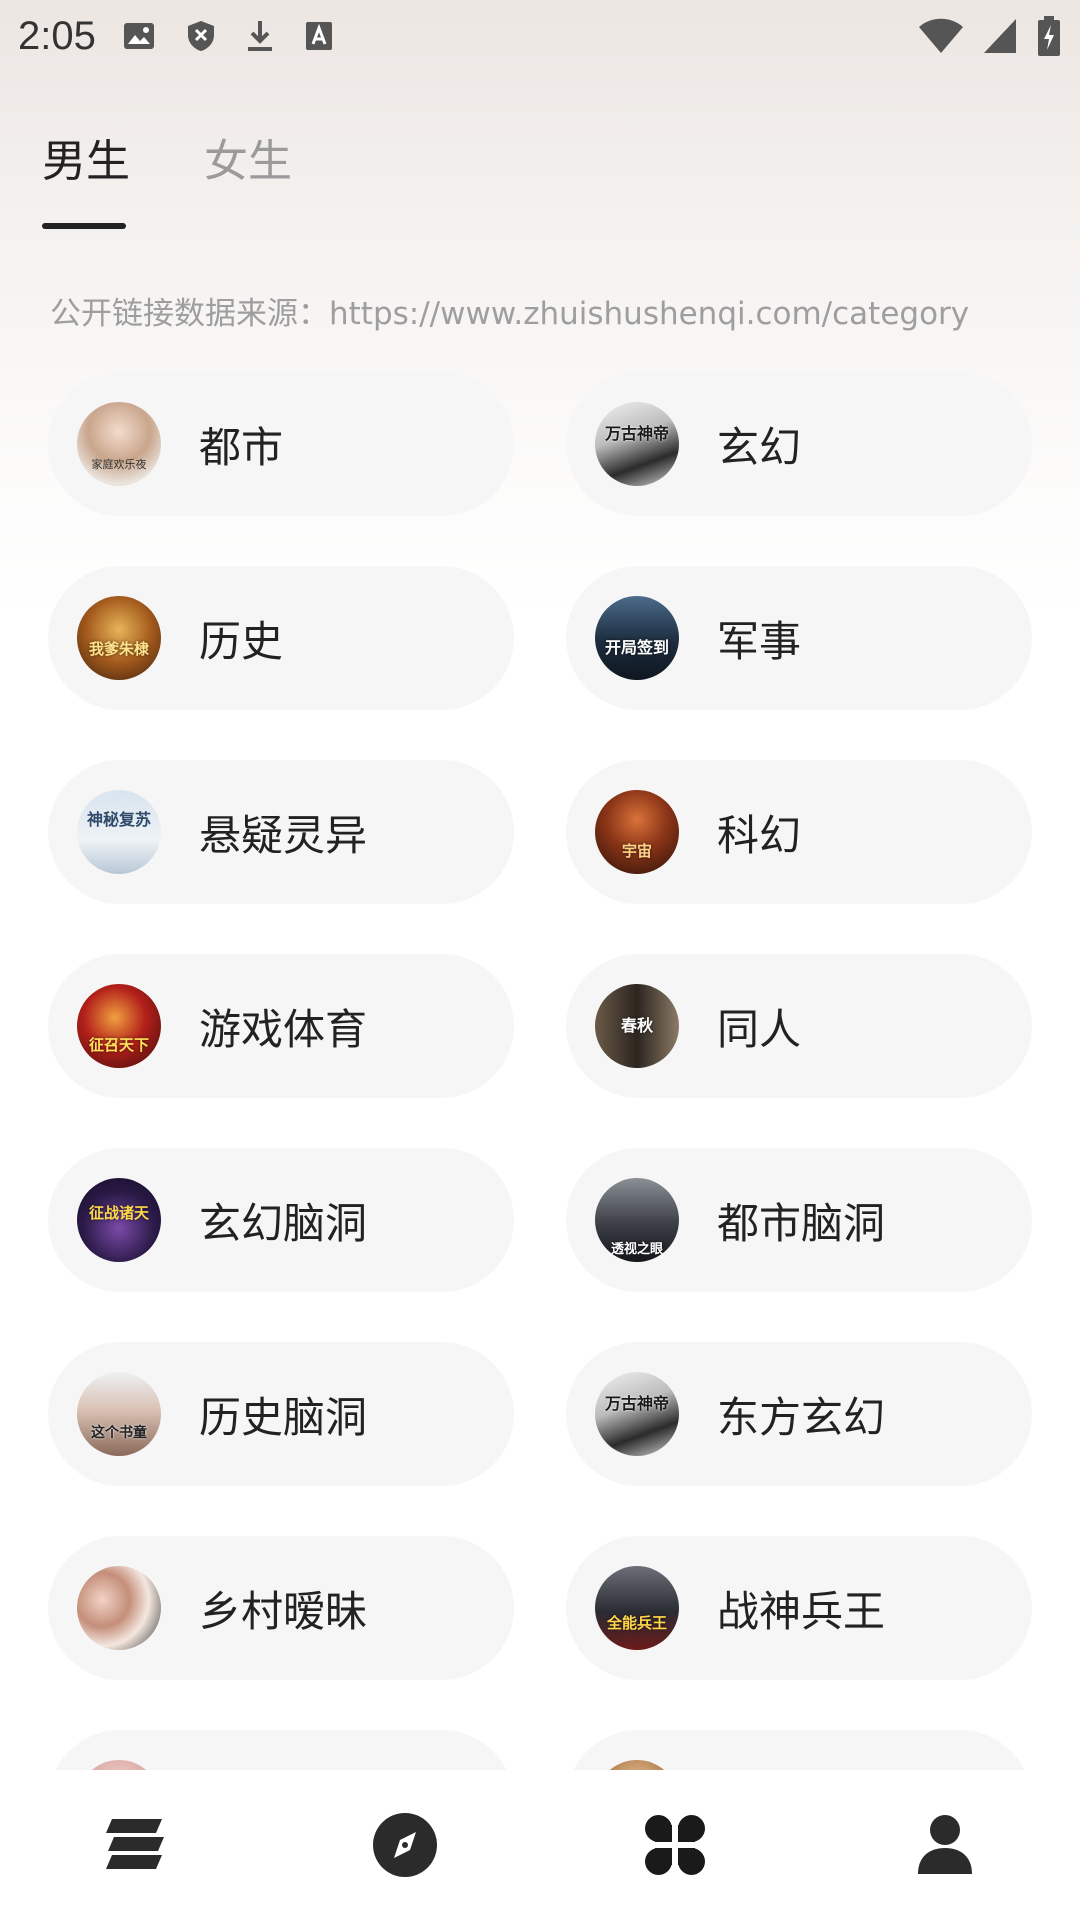  I want to click on status-time: 2:05, so click(57, 35).